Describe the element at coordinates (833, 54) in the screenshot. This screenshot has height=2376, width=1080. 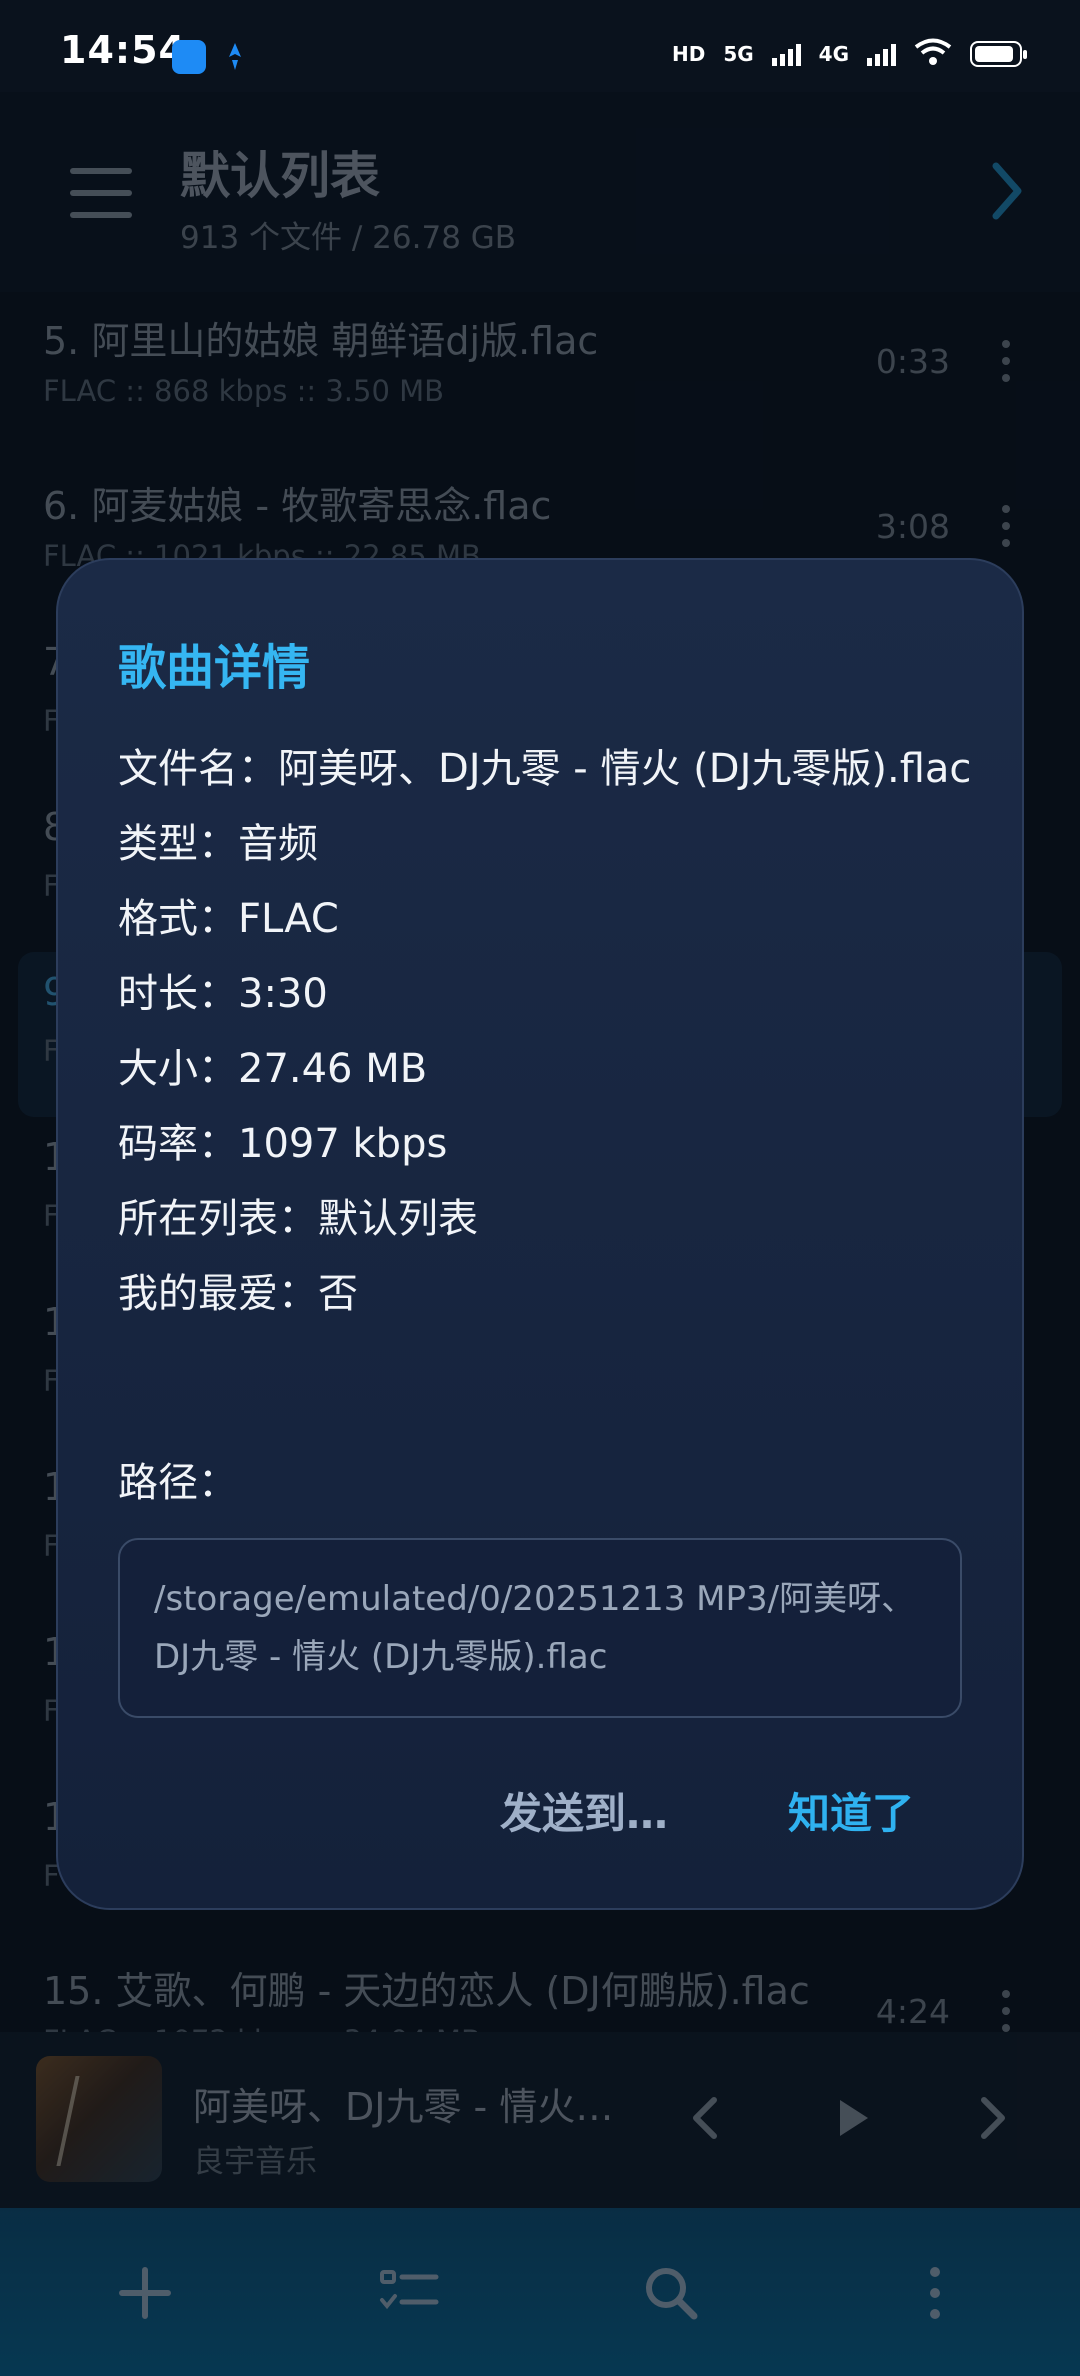
I see `network-4g-label: 4G` at that location.